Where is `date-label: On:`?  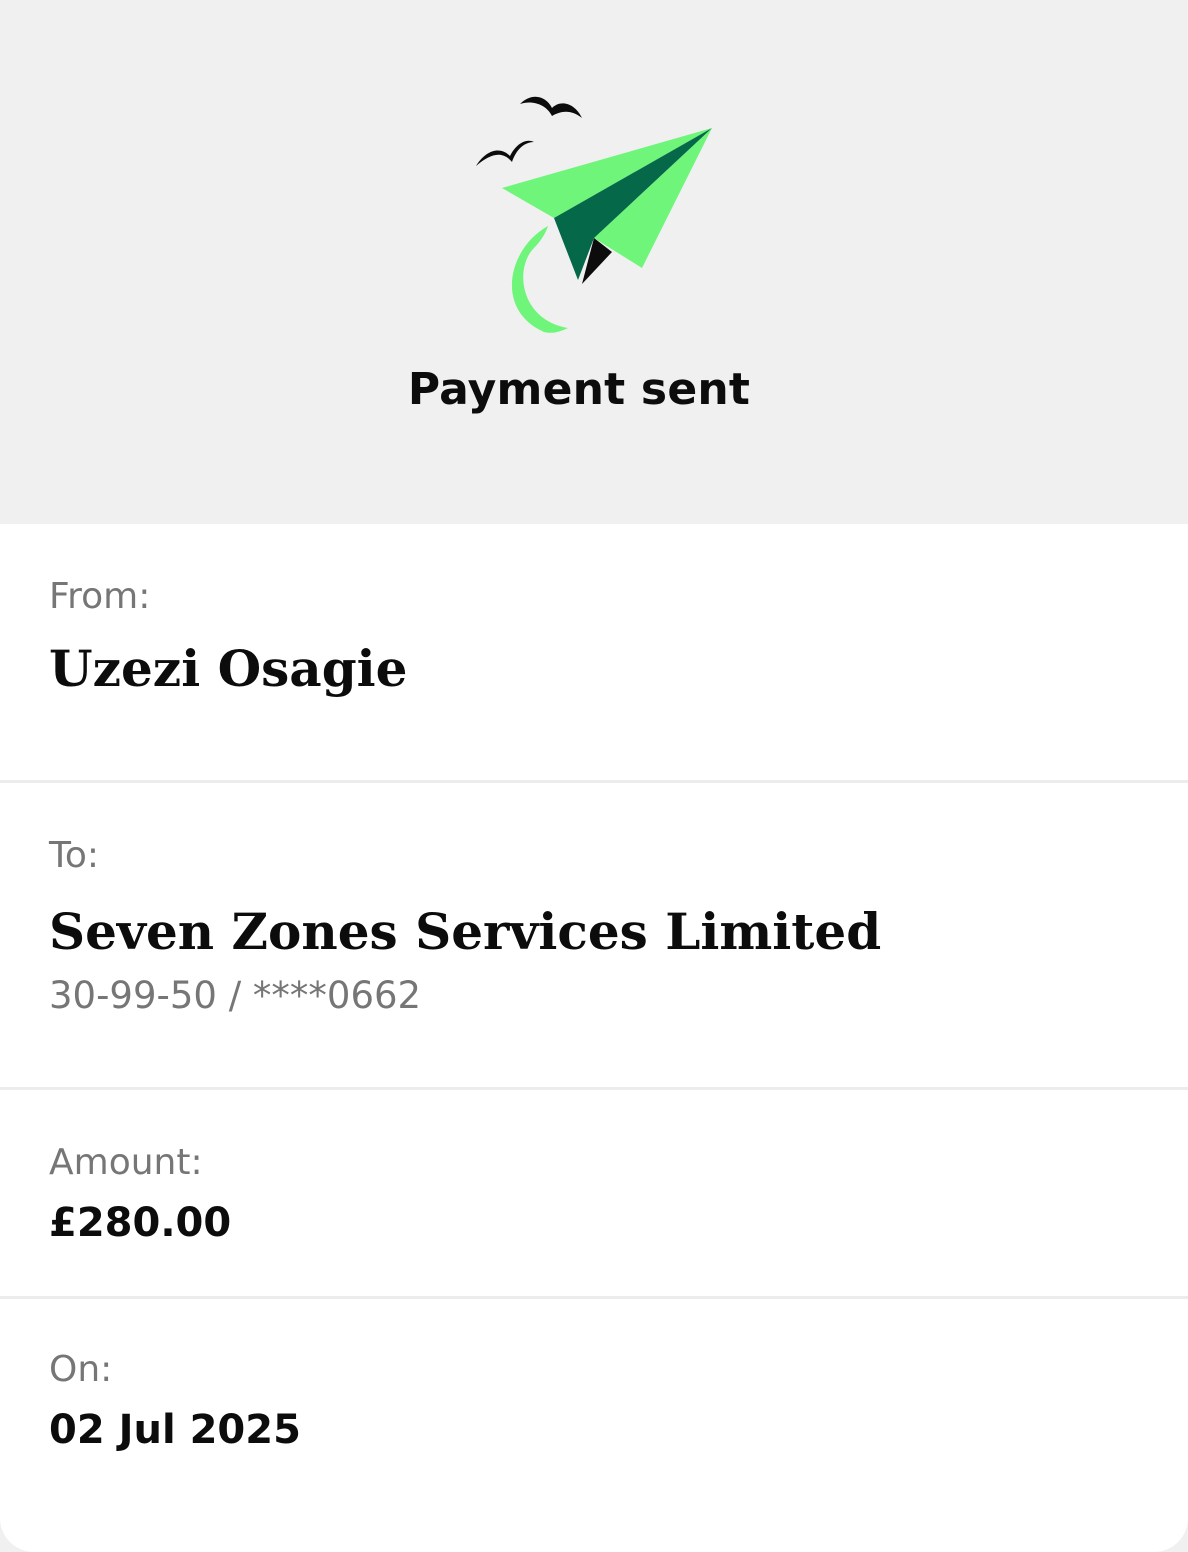
date-label: On: is located at coordinates (81, 1369).